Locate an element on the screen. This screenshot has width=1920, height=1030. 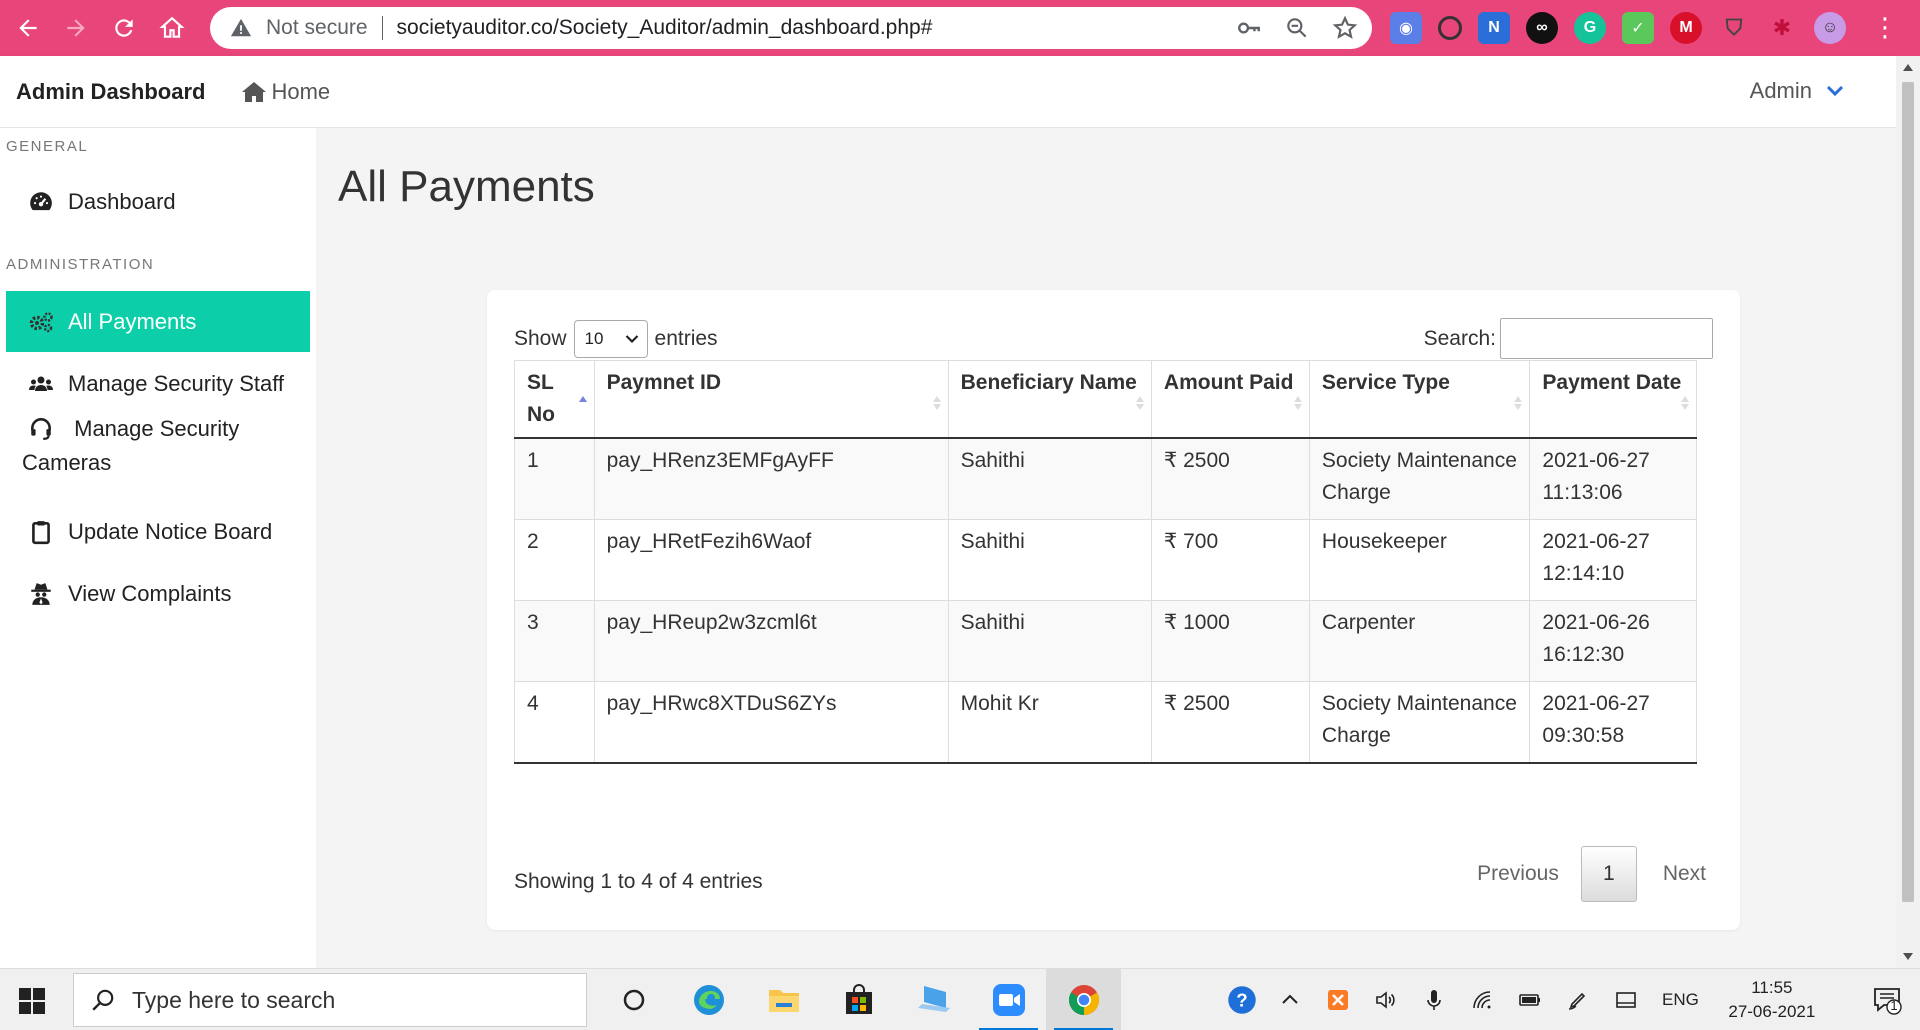
search-input is located at coordinates (1606, 338).